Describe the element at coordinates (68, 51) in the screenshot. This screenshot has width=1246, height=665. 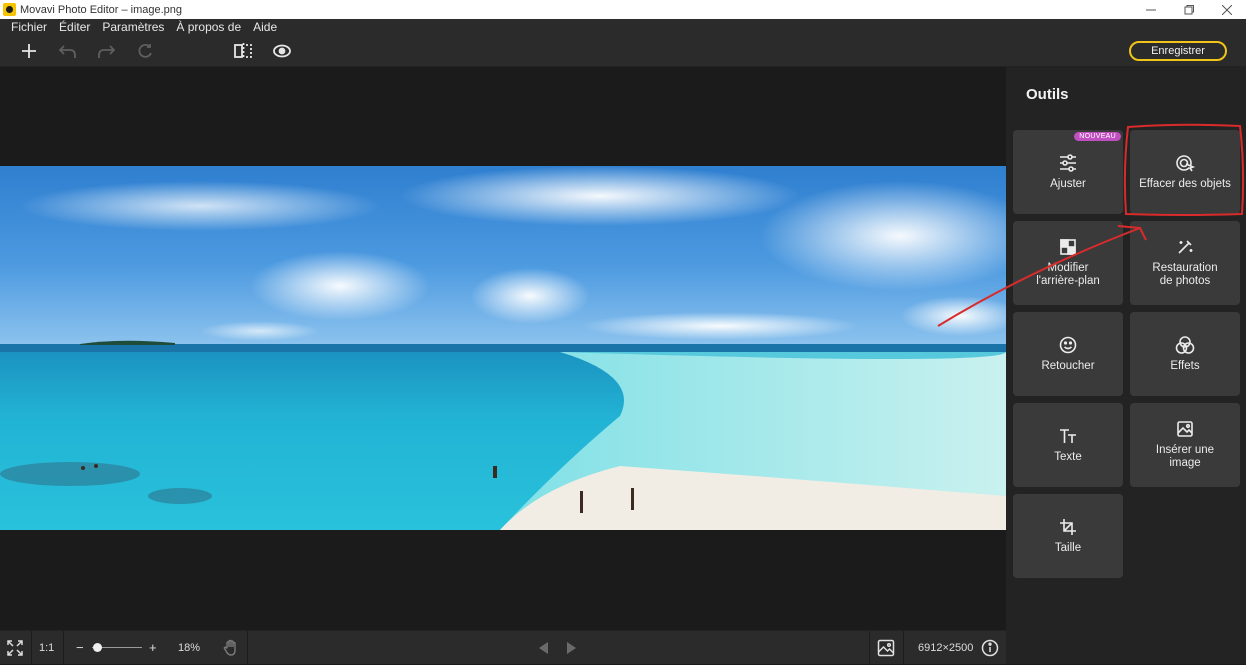
I see `undo-icon` at that location.